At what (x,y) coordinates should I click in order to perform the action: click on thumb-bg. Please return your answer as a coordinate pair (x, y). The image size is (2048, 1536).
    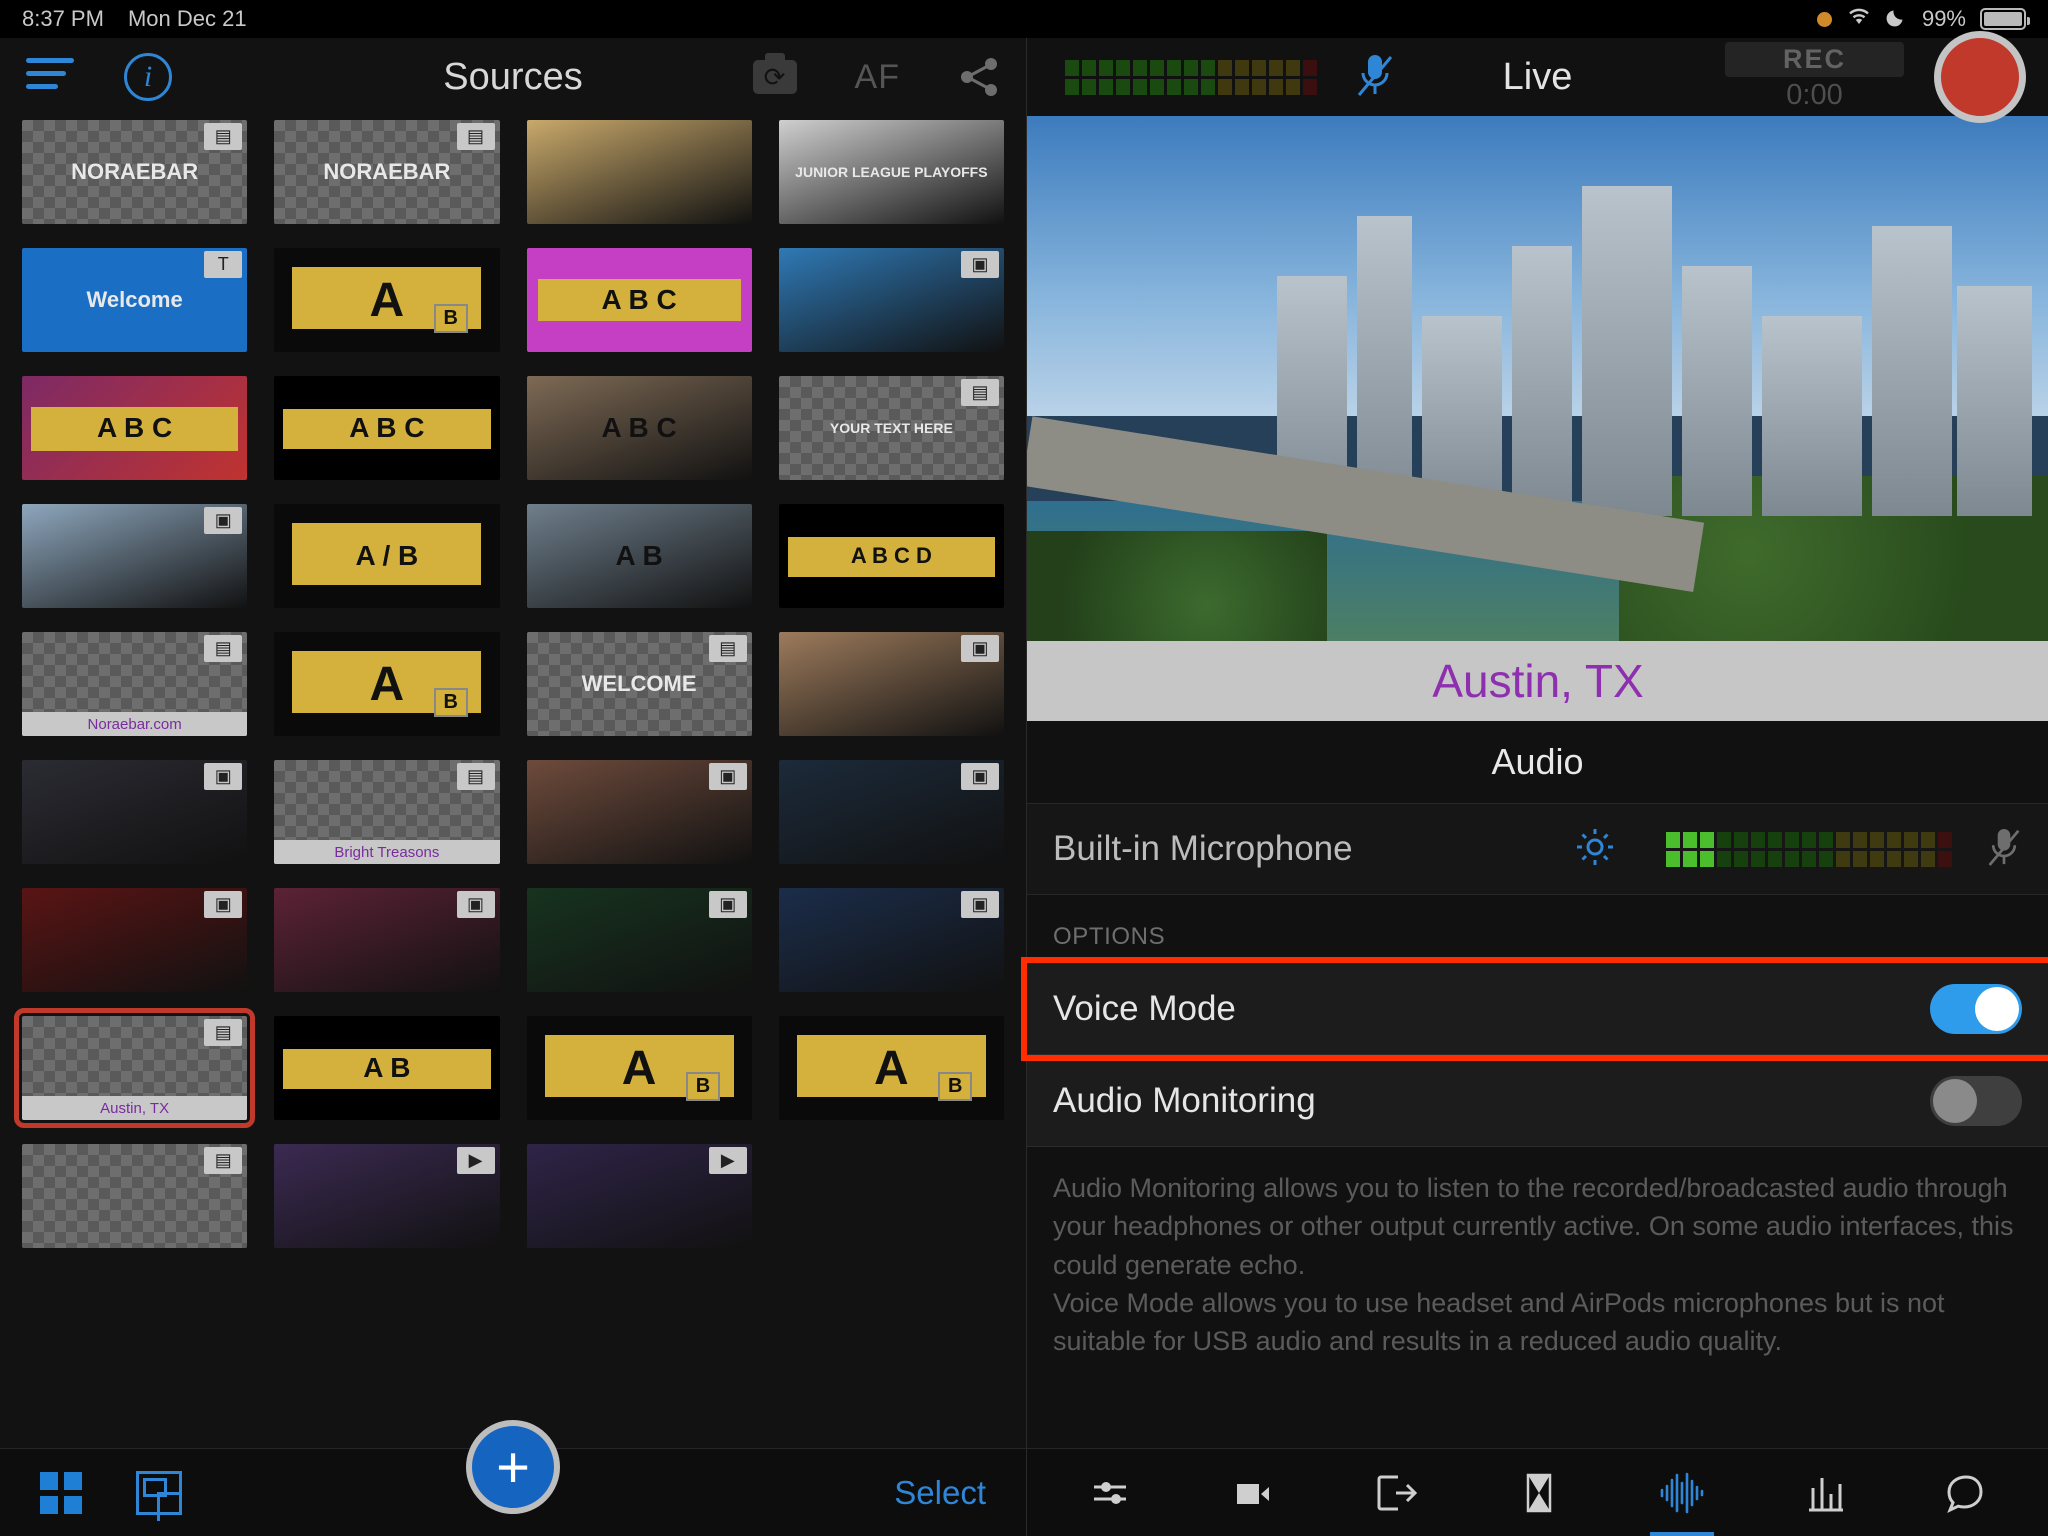
    Looking at the image, I should click on (891, 1196).